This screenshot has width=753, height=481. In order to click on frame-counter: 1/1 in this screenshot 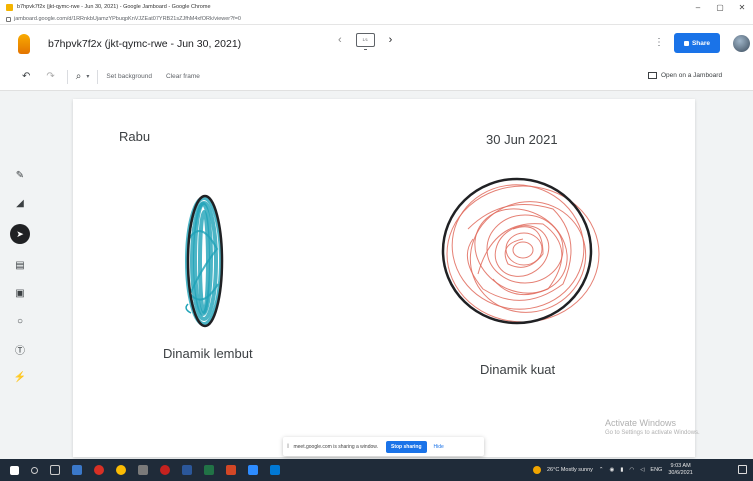, I will do `click(365, 39)`.